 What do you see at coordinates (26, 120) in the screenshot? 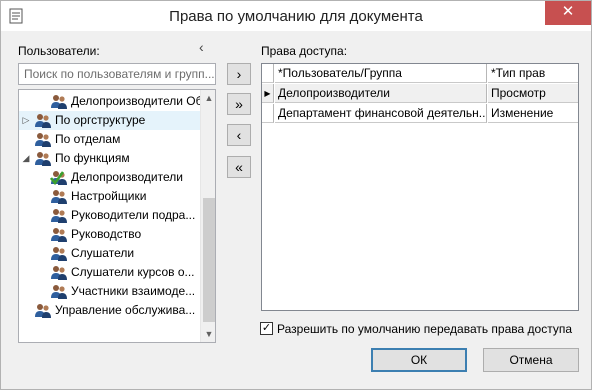
I see `expand-icon: ▷` at bounding box center [26, 120].